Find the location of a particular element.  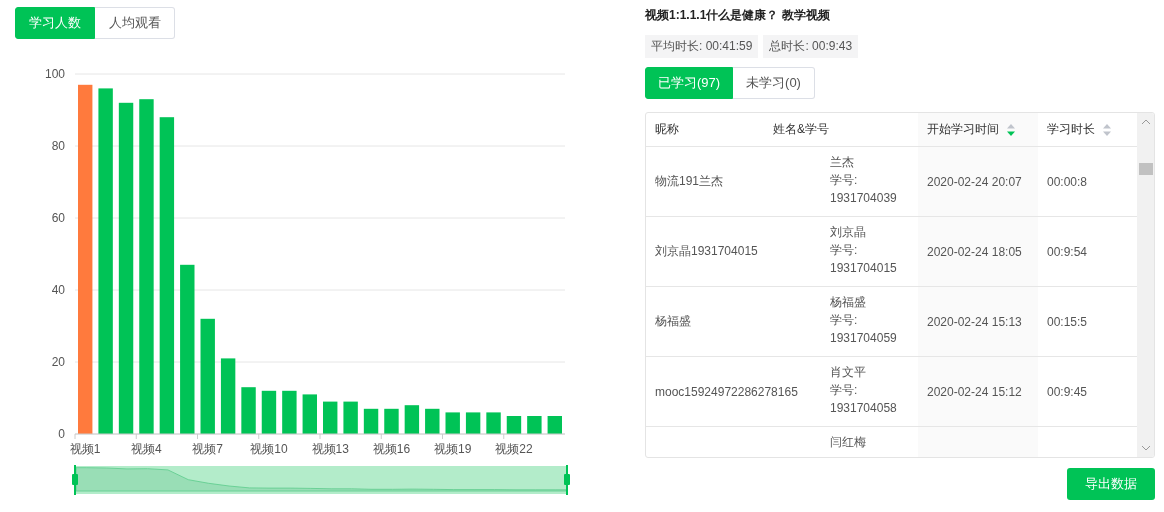

y-axis-label: 0 is located at coordinates (61, 434).